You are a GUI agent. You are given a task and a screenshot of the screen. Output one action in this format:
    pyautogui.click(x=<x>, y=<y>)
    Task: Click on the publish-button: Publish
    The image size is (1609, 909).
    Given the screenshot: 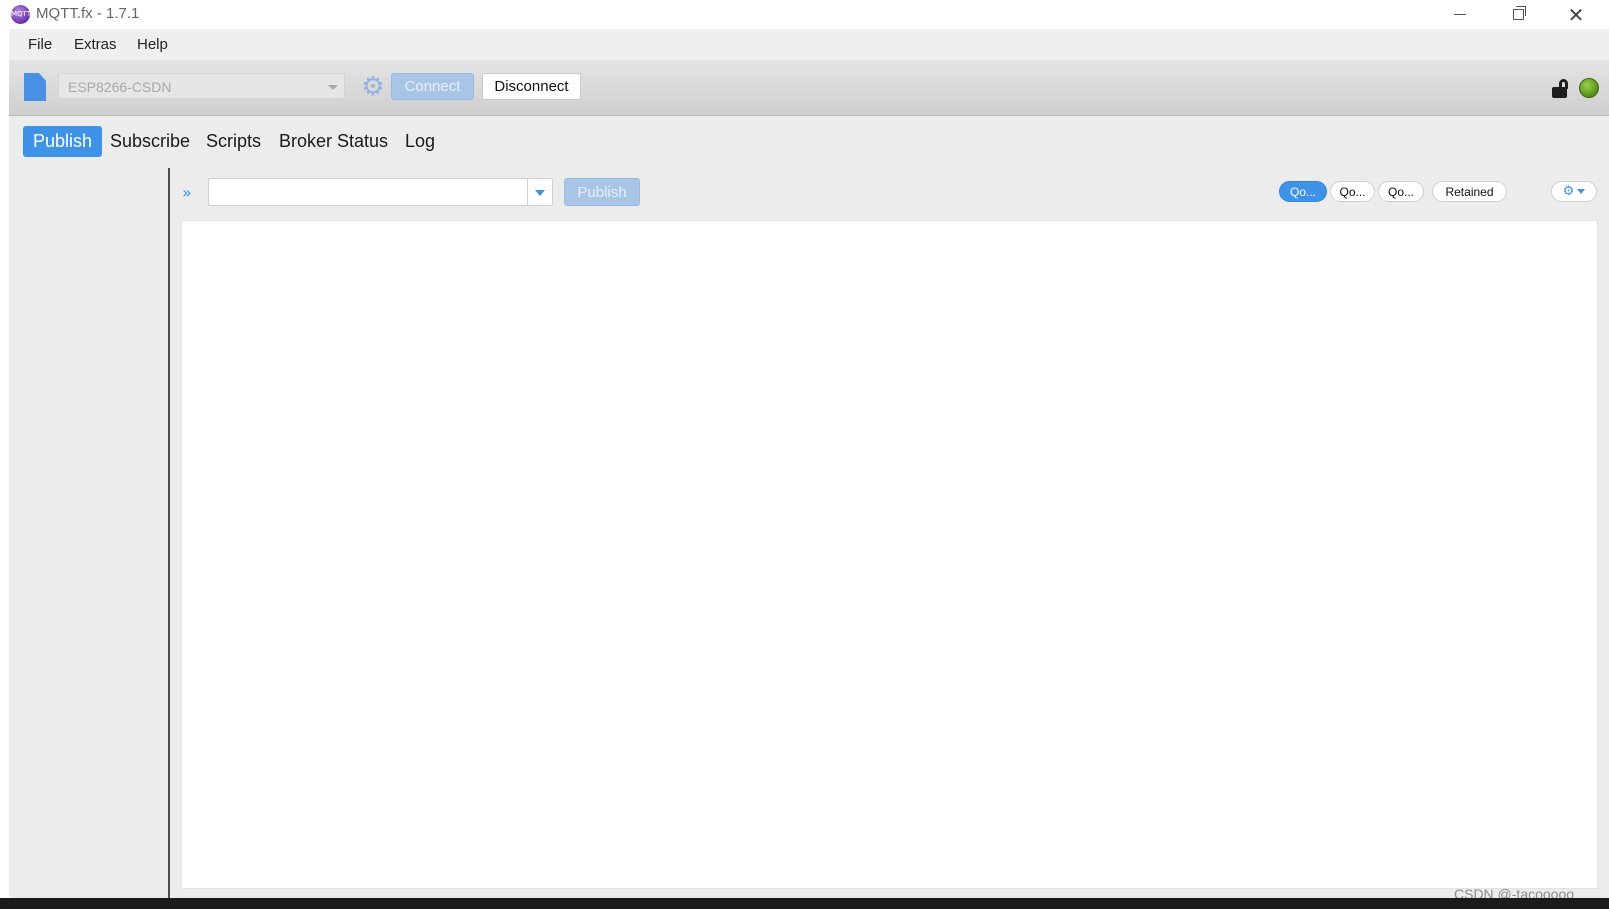 What is the action you would take?
    pyautogui.click(x=602, y=192)
    